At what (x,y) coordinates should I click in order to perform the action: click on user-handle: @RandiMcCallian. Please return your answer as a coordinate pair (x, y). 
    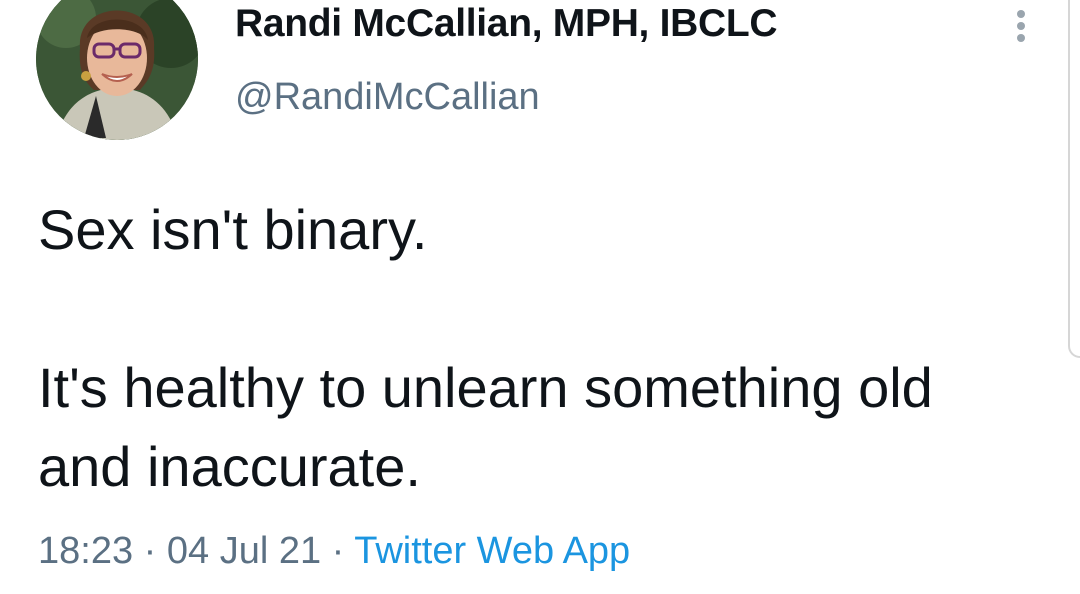
    Looking at the image, I should click on (387, 97).